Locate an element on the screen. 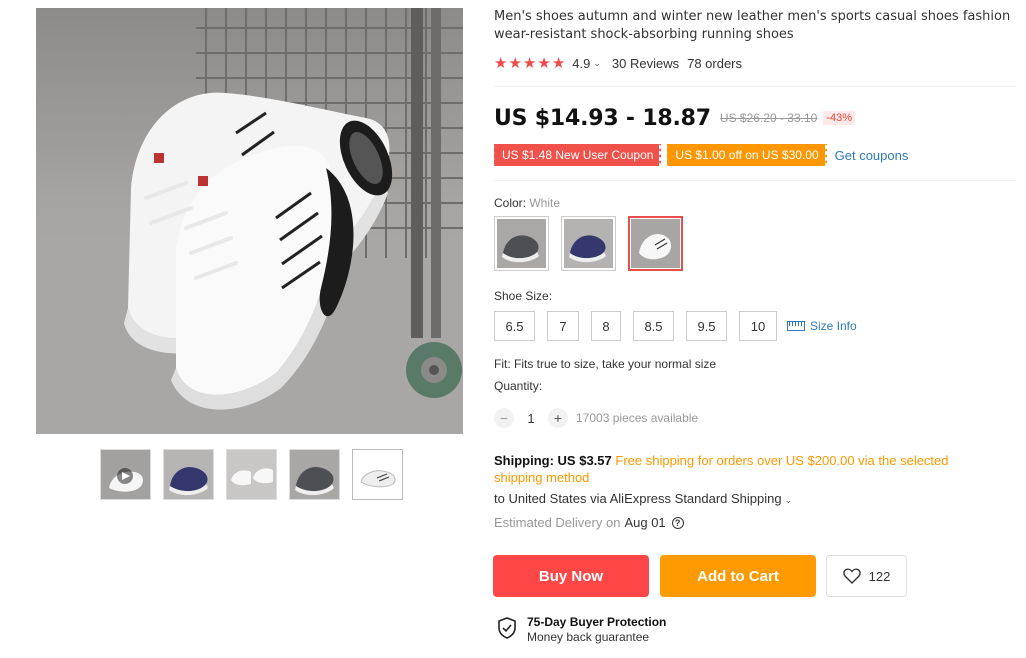 This screenshot has width=1026, height=658. thumbnail-video is located at coordinates (125, 474).